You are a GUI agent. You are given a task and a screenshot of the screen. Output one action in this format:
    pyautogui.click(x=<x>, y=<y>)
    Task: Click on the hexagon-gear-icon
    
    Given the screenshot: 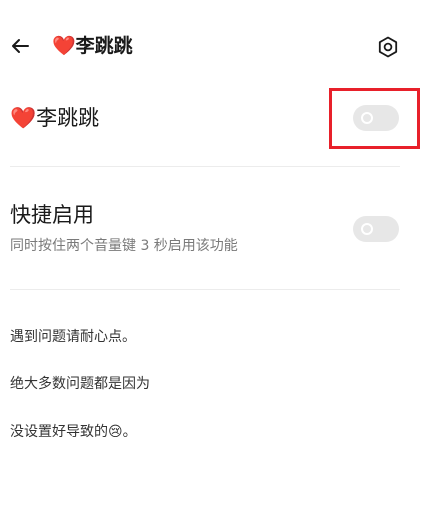 What is the action you would take?
    pyautogui.click(x=388, y=47)
    